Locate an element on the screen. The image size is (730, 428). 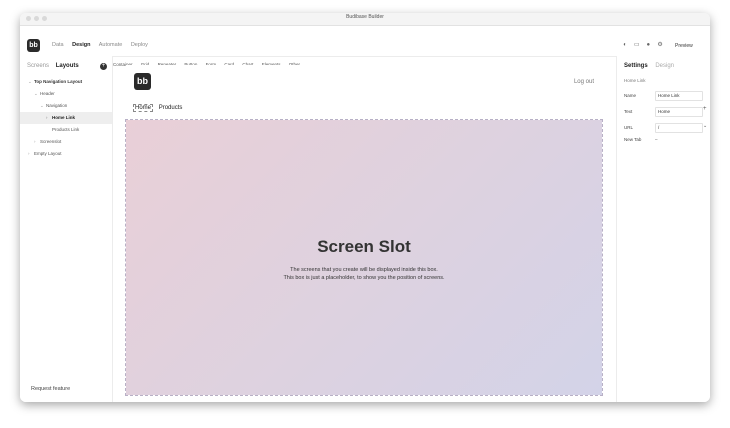
name-field: Home Link is located at coordinates (679, 96).